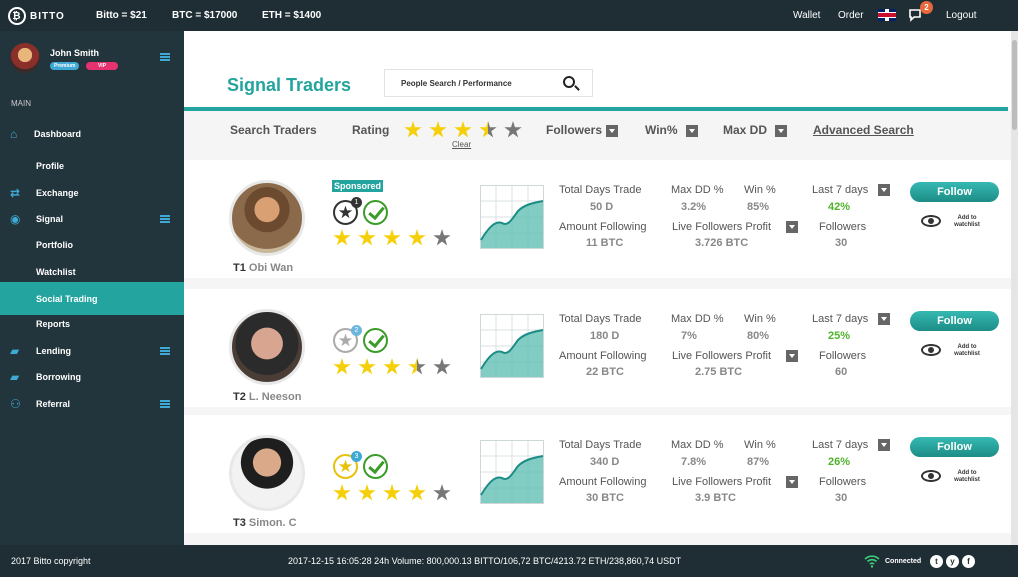 The image size is (1018, 577). What do you see at coordinates (15, 377) in the screenshot?
I see `borrowing-icon: ▰` at bounding box center [15, 377].